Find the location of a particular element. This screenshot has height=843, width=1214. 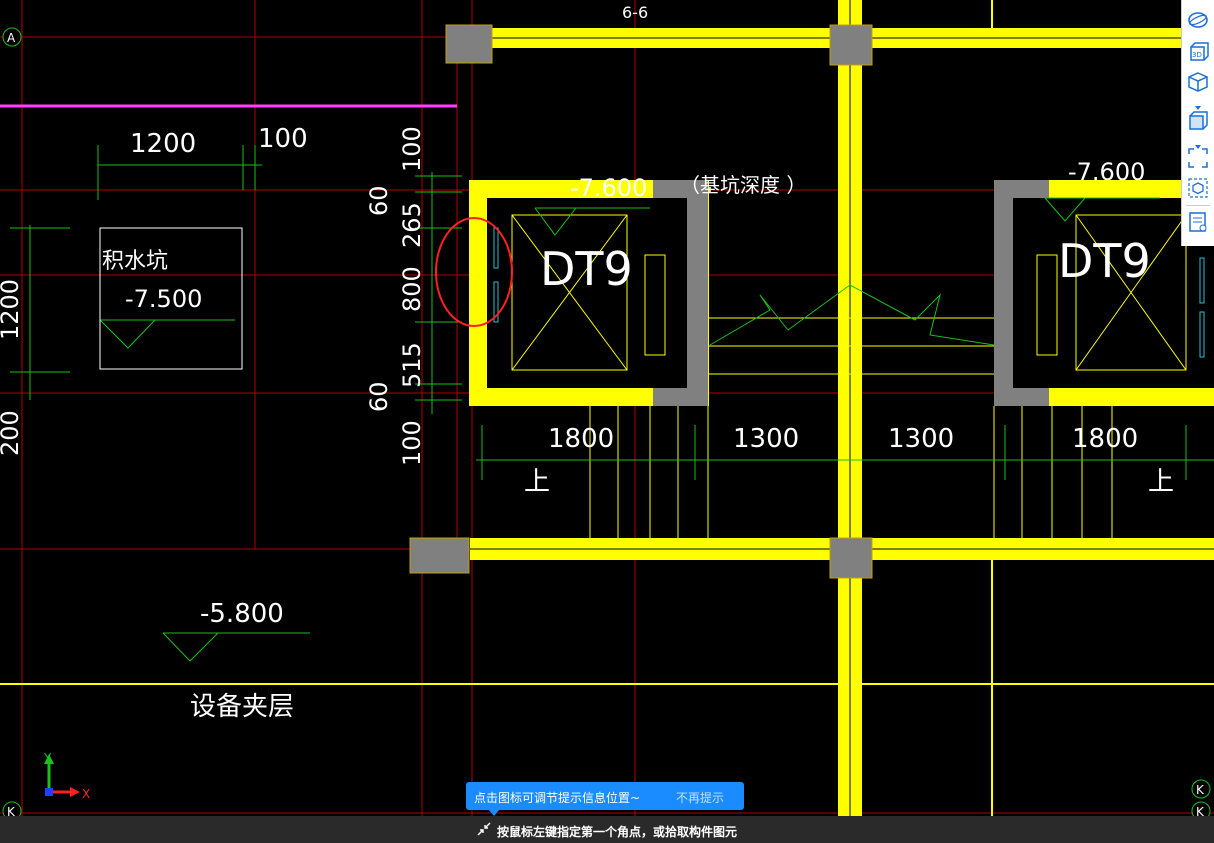

axis-marker-a: A is located at coordinates (12, 37).